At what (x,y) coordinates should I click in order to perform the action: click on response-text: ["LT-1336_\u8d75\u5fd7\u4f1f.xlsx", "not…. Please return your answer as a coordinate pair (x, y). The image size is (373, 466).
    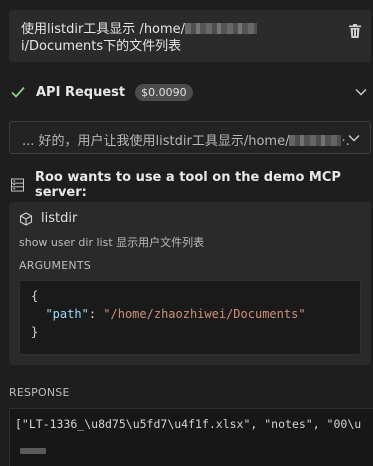
    Looking at the image, I should click on (188, 424).